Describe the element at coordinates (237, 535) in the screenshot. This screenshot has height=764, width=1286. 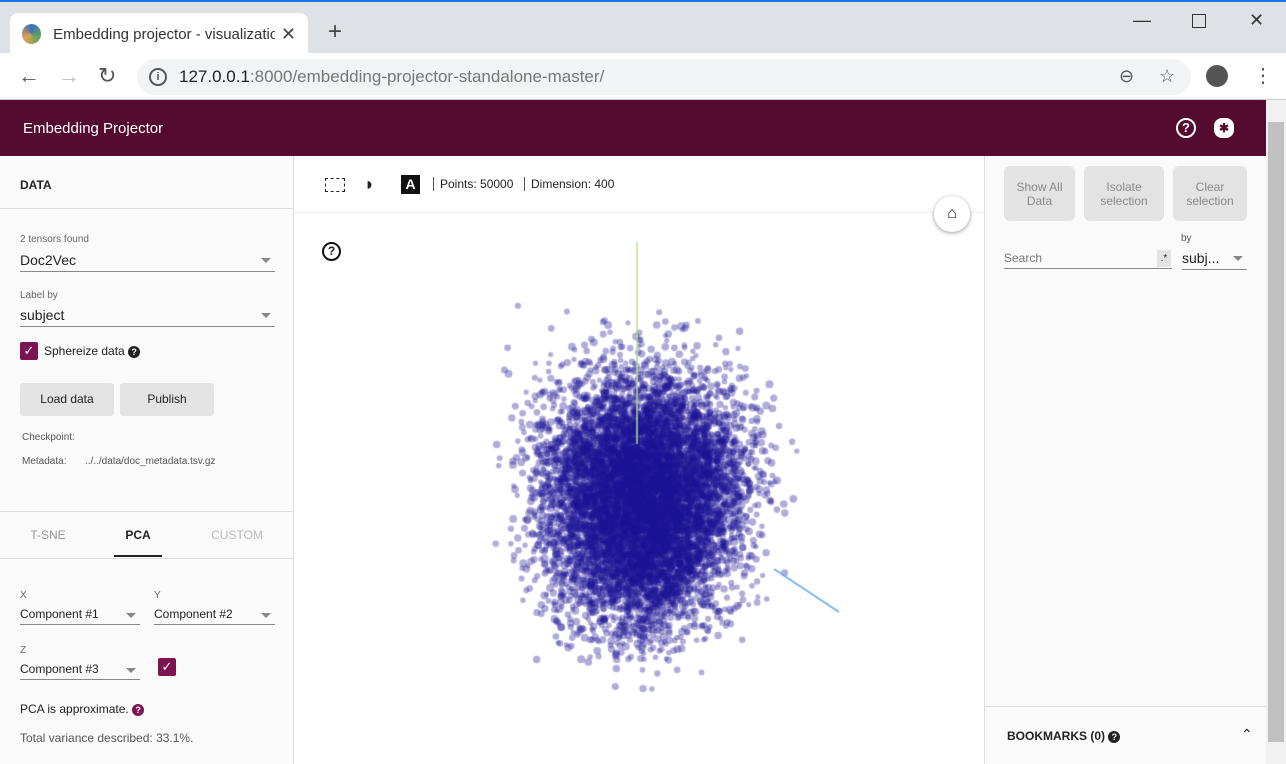
I see `tab-custom: CUSTOM` at that location.